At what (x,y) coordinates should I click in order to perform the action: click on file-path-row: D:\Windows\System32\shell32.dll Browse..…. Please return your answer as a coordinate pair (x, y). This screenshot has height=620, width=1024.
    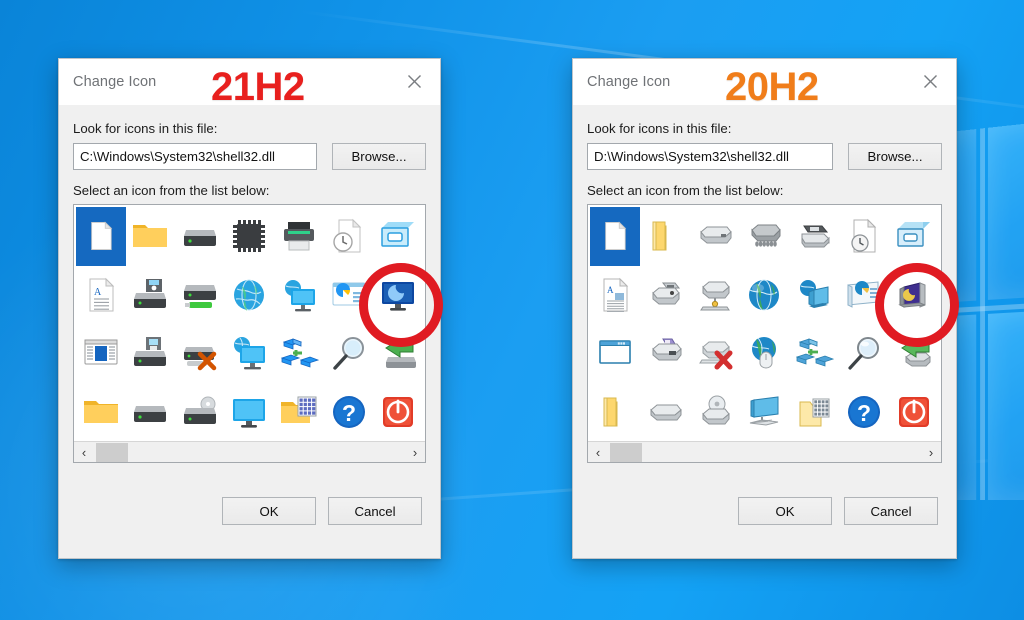
    Looking at the image, I should click on (764, 156).